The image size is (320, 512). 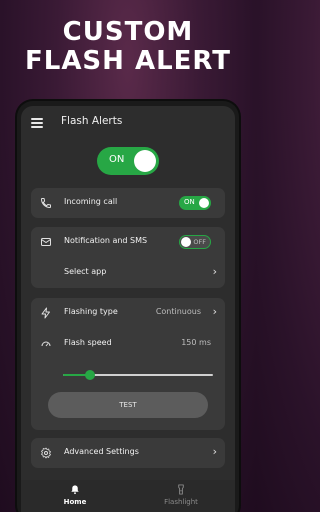 What do you see at coordinates (91, 311) in the screenshot?
I see `flashing-type-label: Flashing type` at bounding box center [91, 311].